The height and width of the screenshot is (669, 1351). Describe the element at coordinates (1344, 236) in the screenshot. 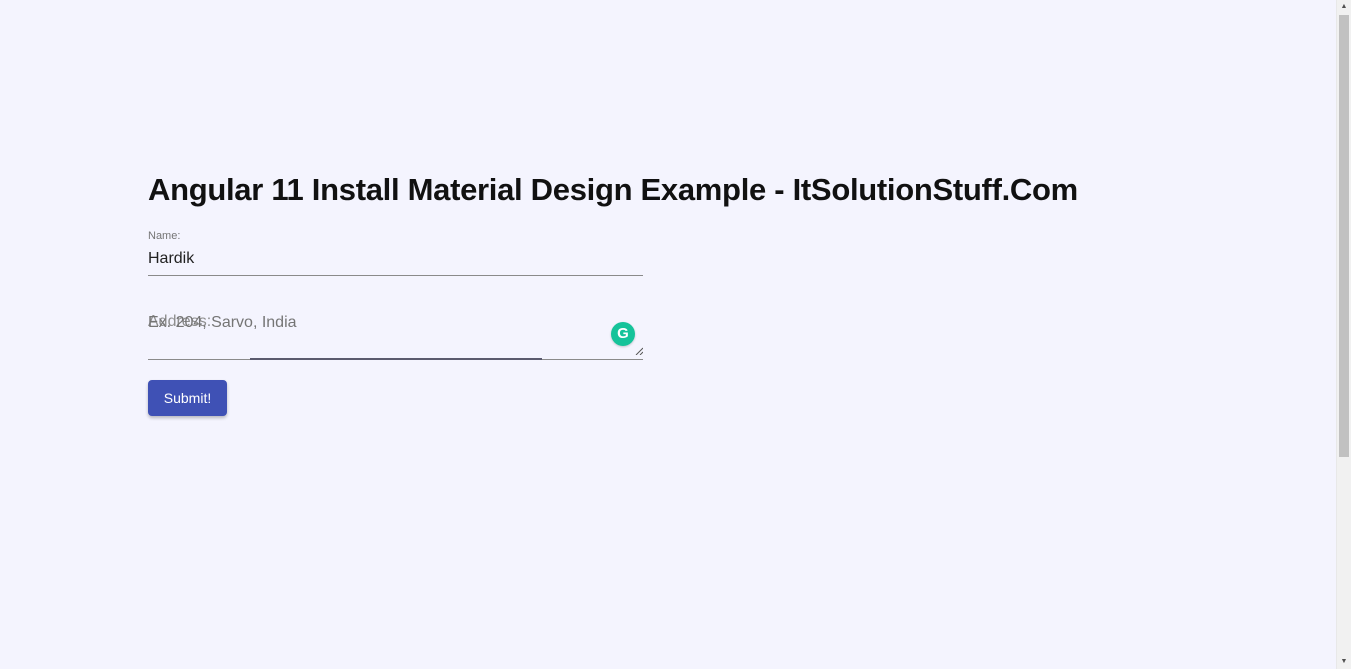

I see `scroll-thumb` at that location.